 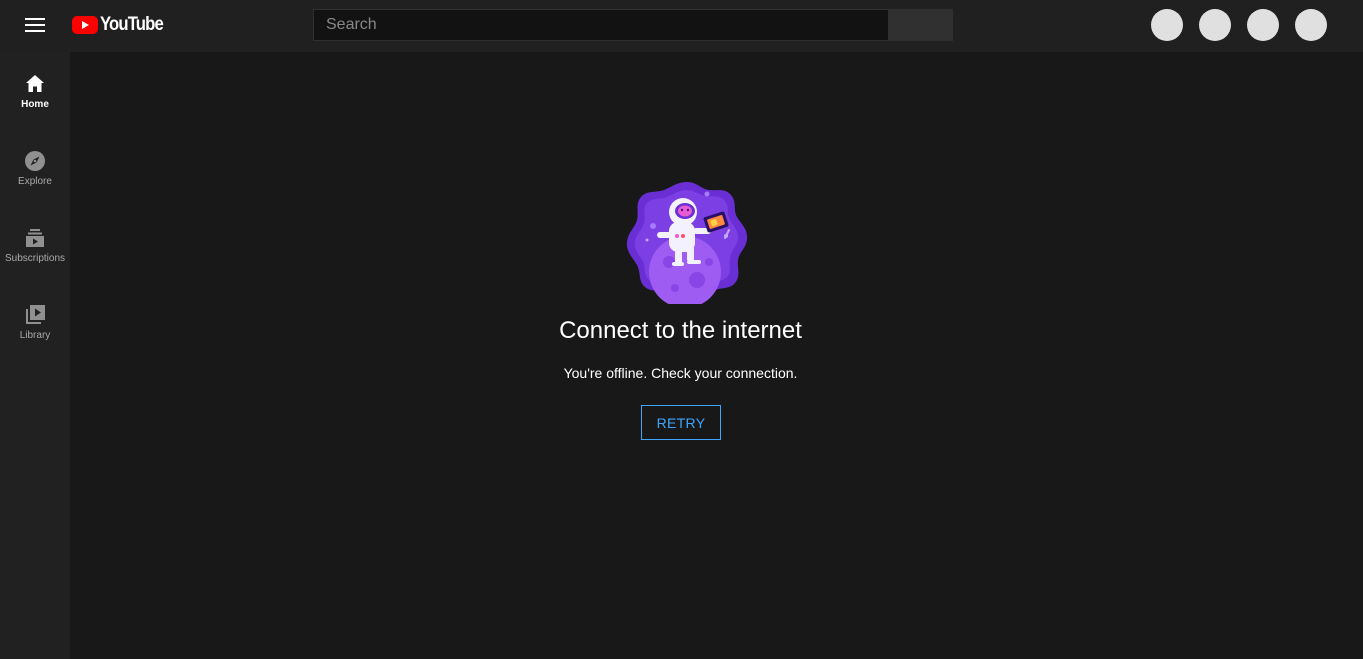 I want to click on sidebar-item-library: Library, so click(x=35, y=320).